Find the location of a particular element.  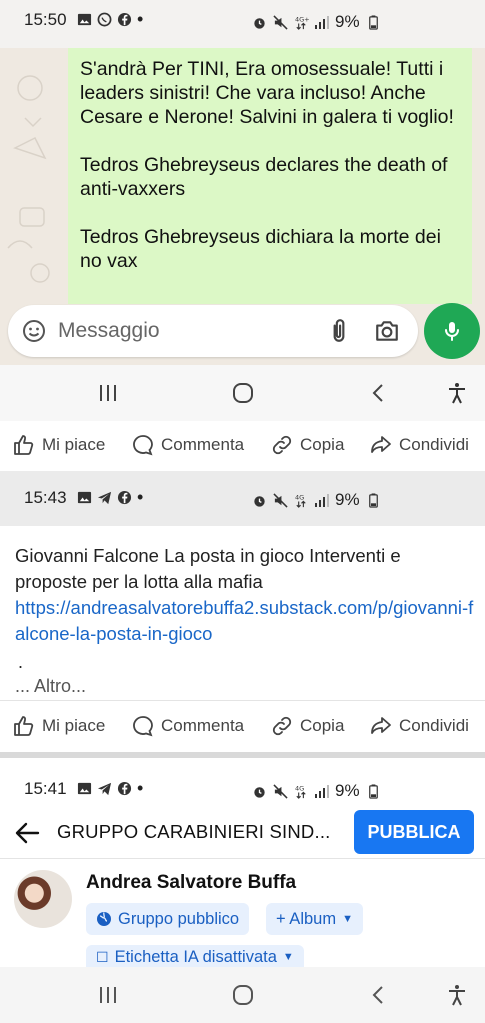

audience-label: Gruppo pubblico is located at coordinates (179, 918).